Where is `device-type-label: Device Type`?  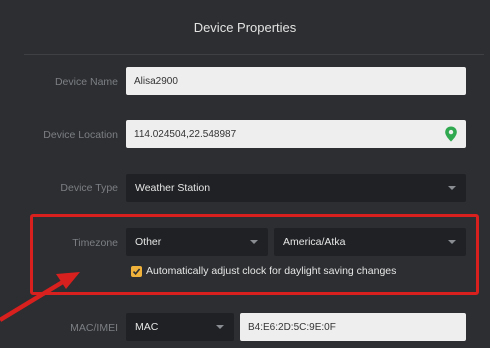
device-type-label: Device Type is located at coordinates (89, 188).